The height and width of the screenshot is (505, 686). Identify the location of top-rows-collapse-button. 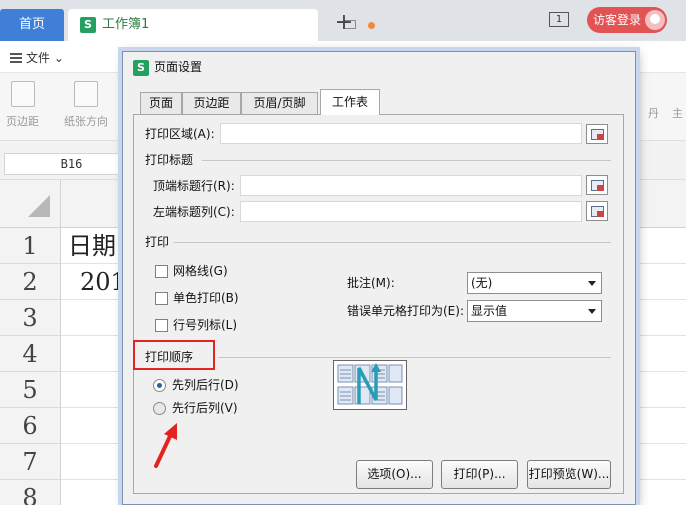
(597, 185).